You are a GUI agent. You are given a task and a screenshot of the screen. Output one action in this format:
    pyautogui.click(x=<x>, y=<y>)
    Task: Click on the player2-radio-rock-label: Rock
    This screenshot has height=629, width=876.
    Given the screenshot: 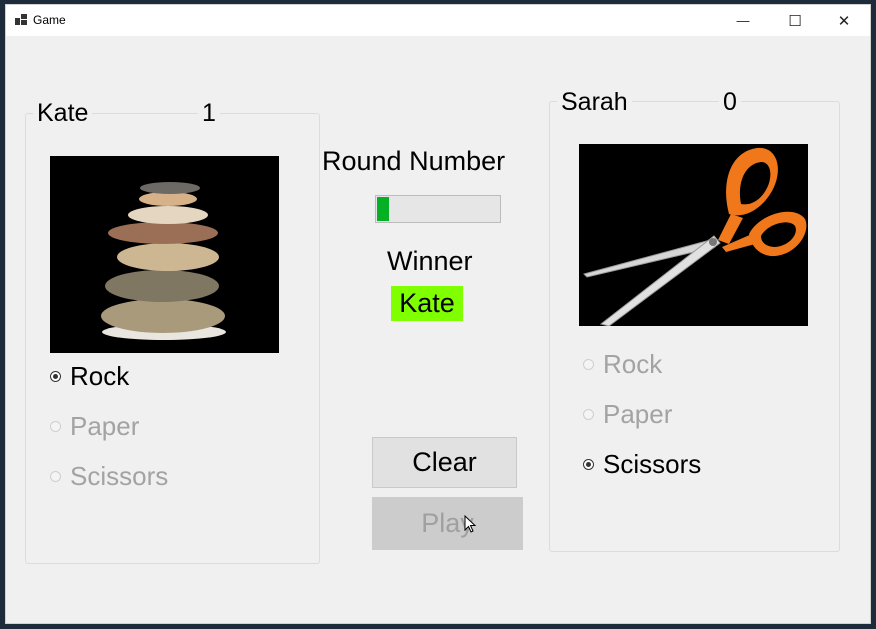 What is the action you would take?
    pyautogui.click(x=633, y=364)
    